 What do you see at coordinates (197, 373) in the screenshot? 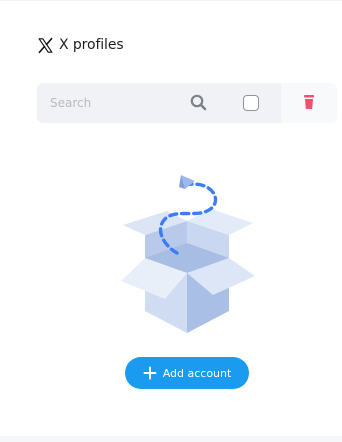
I see `add-account-label: Add account` at bounding box center [197, 373].